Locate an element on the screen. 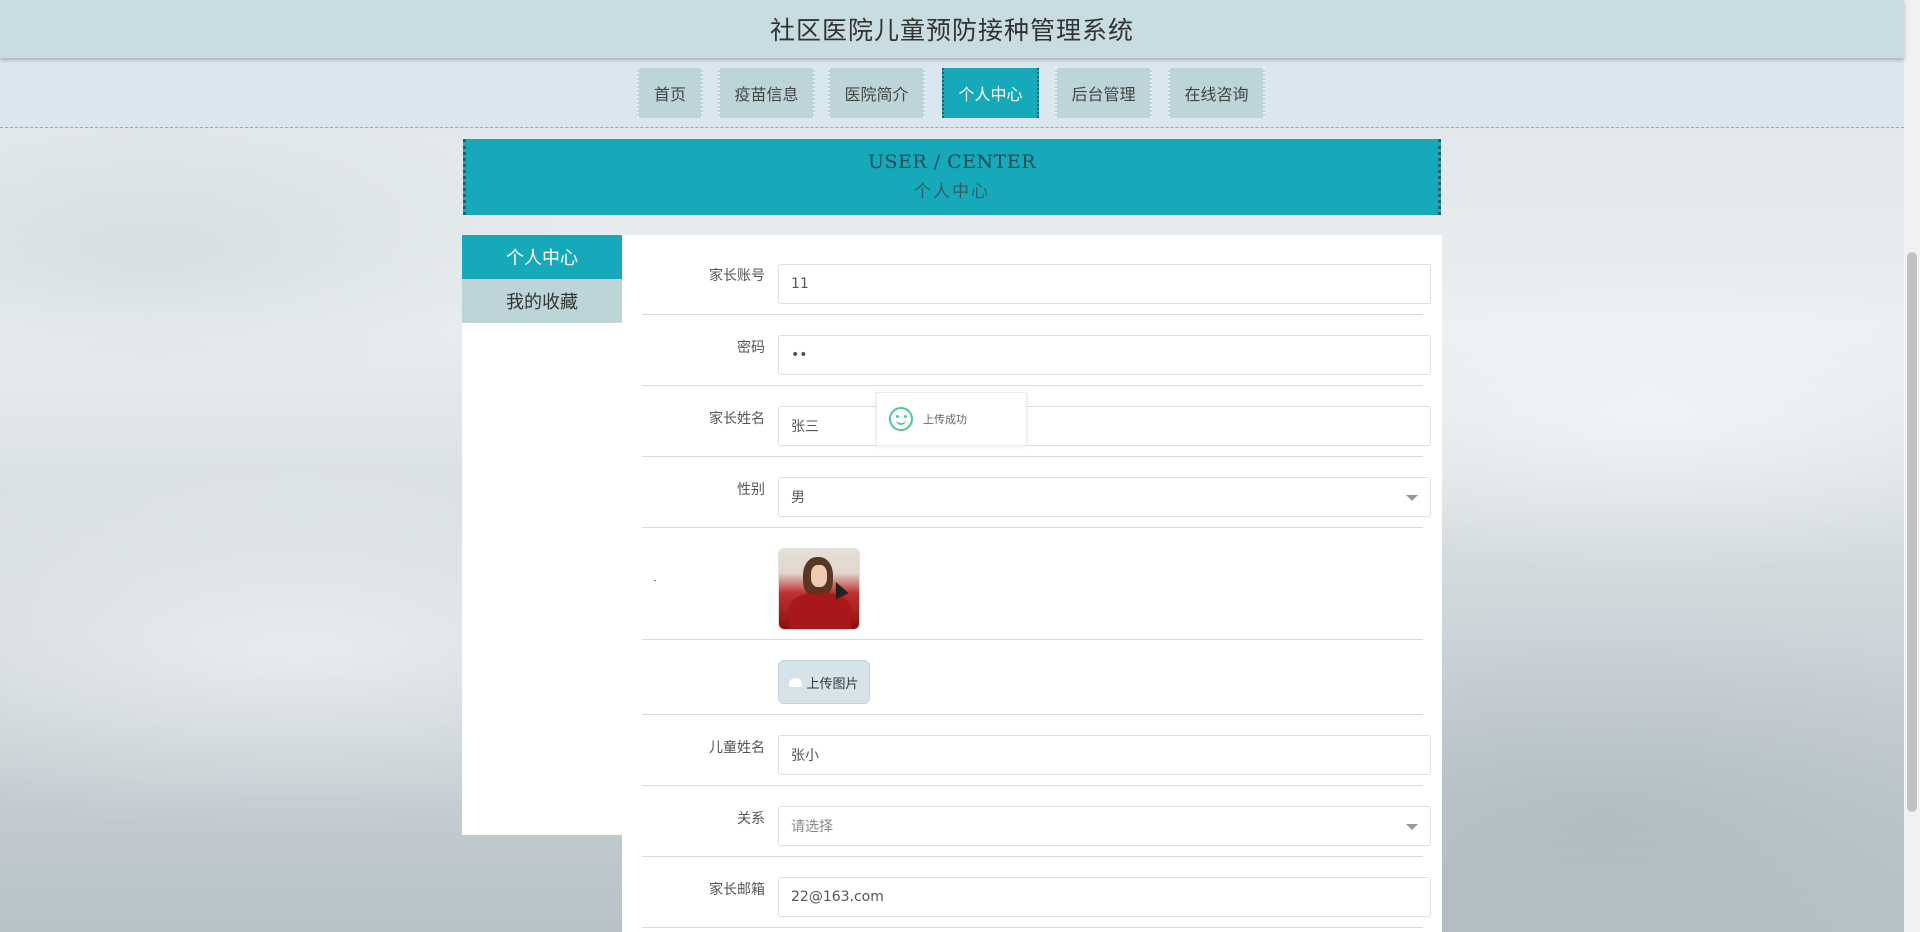 Image resolution: width=1920 pixels, height=932 pixels. sidebar-item-user-center: 个人中心 is located at coordinates (542, 257).